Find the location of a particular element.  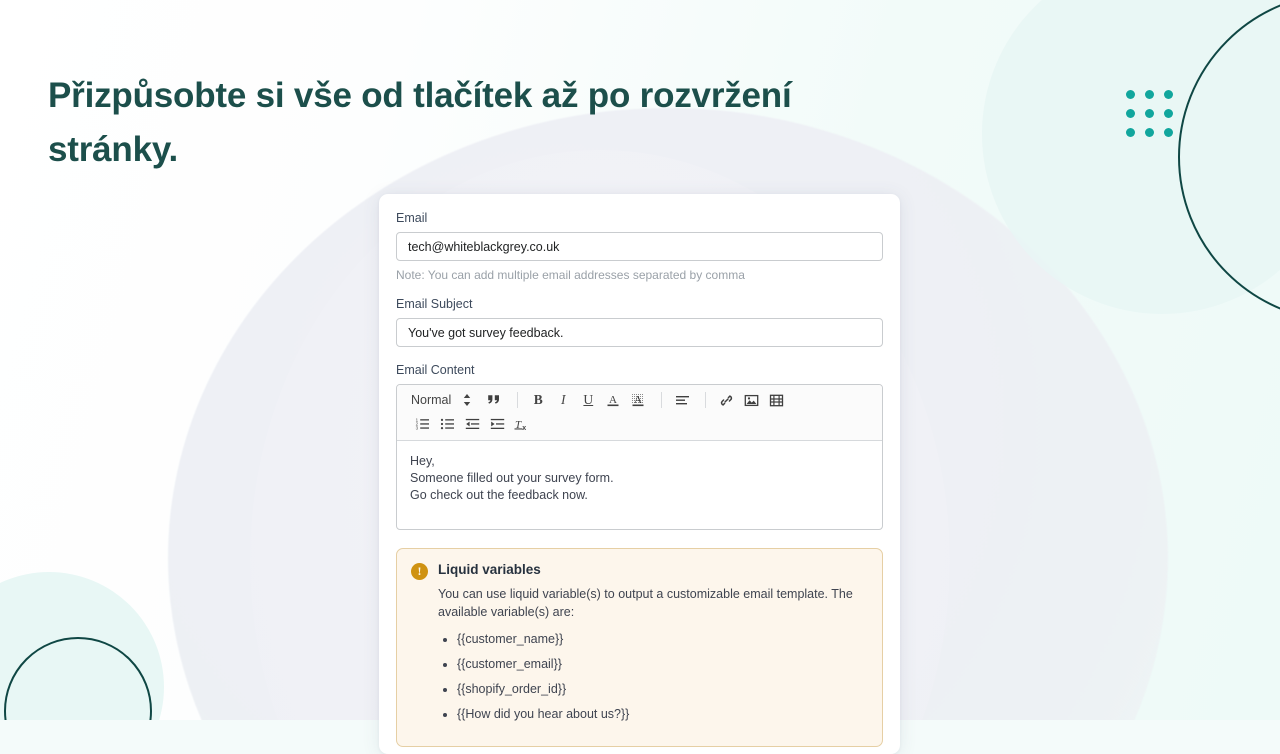

toolbar-group-inline: B I U A A is located at coordinates (589, 400).